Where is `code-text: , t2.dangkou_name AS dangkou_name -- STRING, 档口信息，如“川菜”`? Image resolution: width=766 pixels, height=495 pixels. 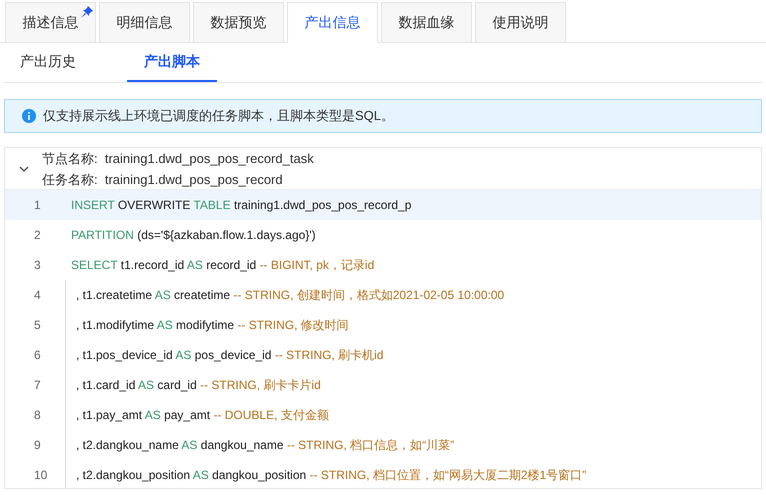
code-text: , t2.dangkou_name AS dangkou_name -- STRING, 档口信息，如“川菜” is located at coordinates (265, 445).